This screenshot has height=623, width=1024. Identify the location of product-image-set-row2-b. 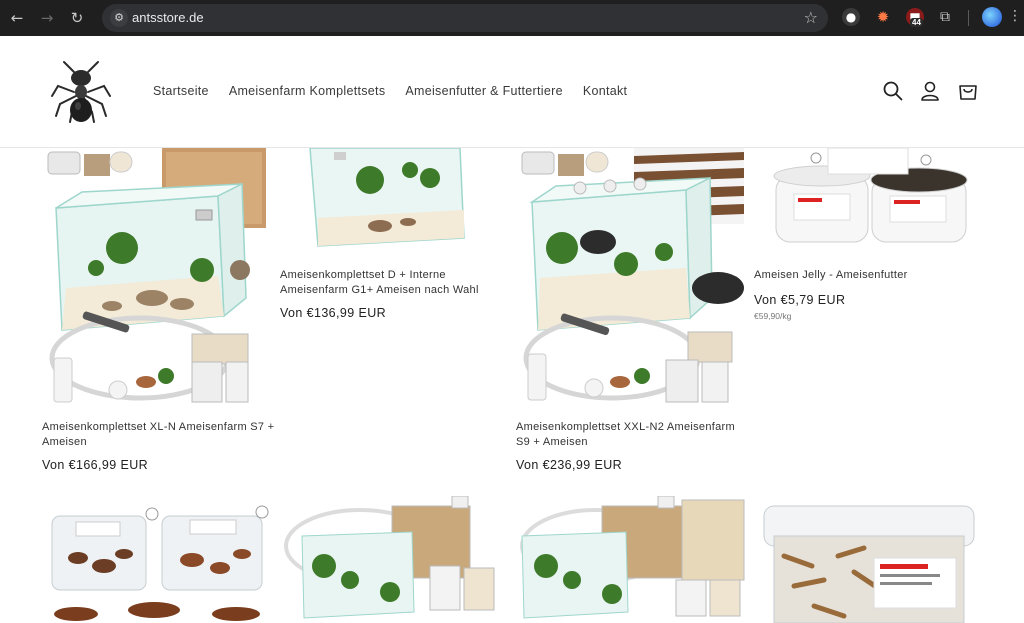
(632, 559).